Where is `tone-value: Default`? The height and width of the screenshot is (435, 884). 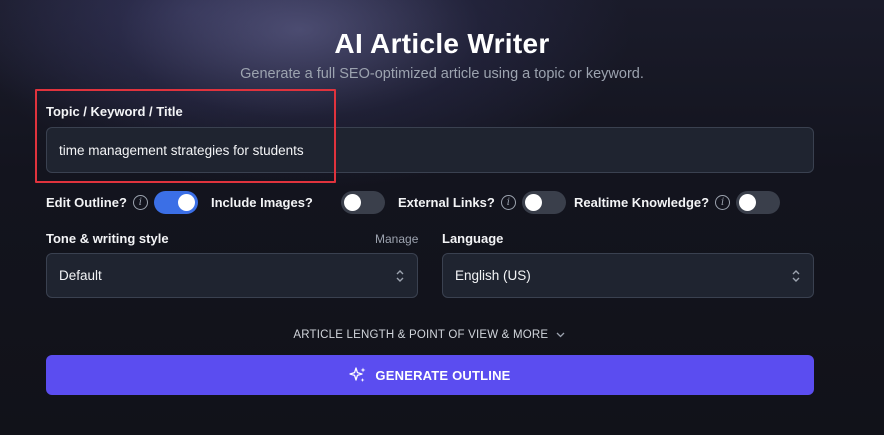 tone-value: Default is located at coordinates (80, 275).